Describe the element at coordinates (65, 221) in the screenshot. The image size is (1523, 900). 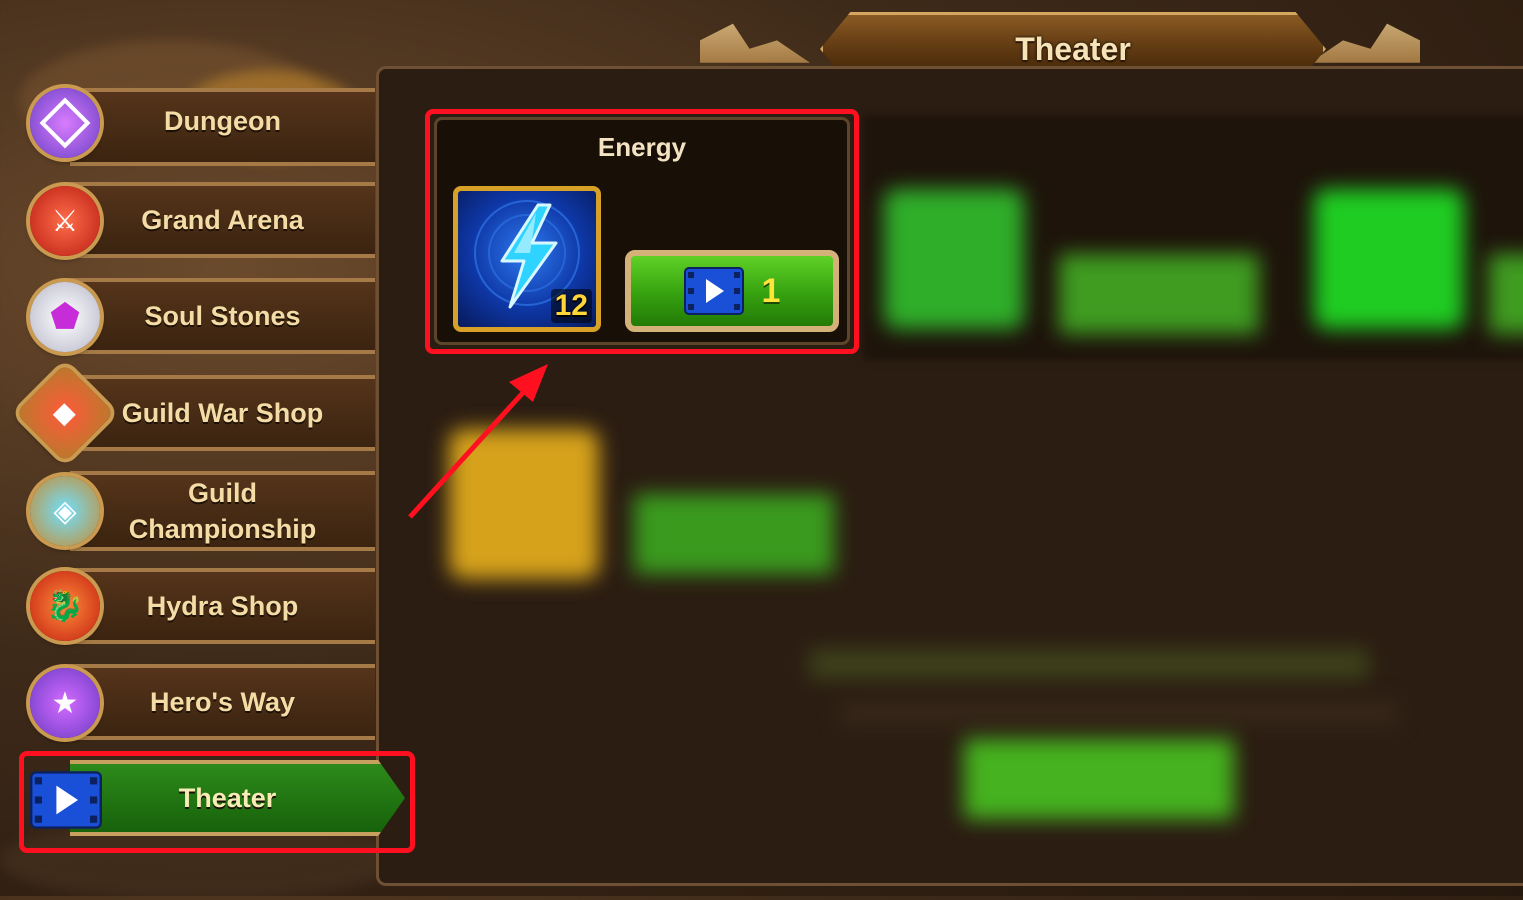
I see `grand-arena-icon: ⚔` at that location.